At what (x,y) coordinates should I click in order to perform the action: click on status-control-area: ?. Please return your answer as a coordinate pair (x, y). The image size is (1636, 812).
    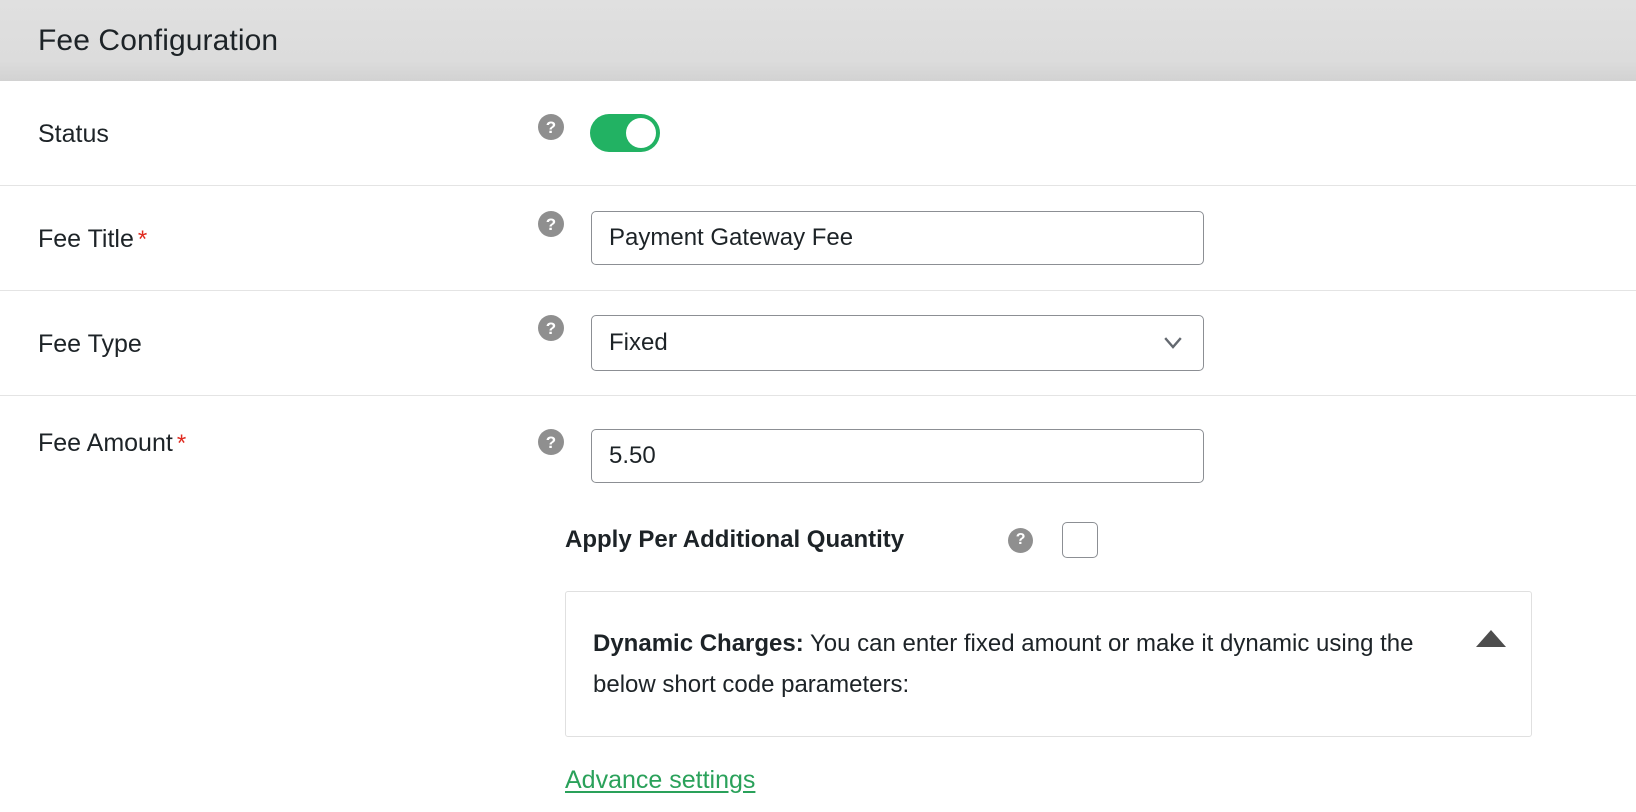
    Looking at the image, I should click on (599, 133).